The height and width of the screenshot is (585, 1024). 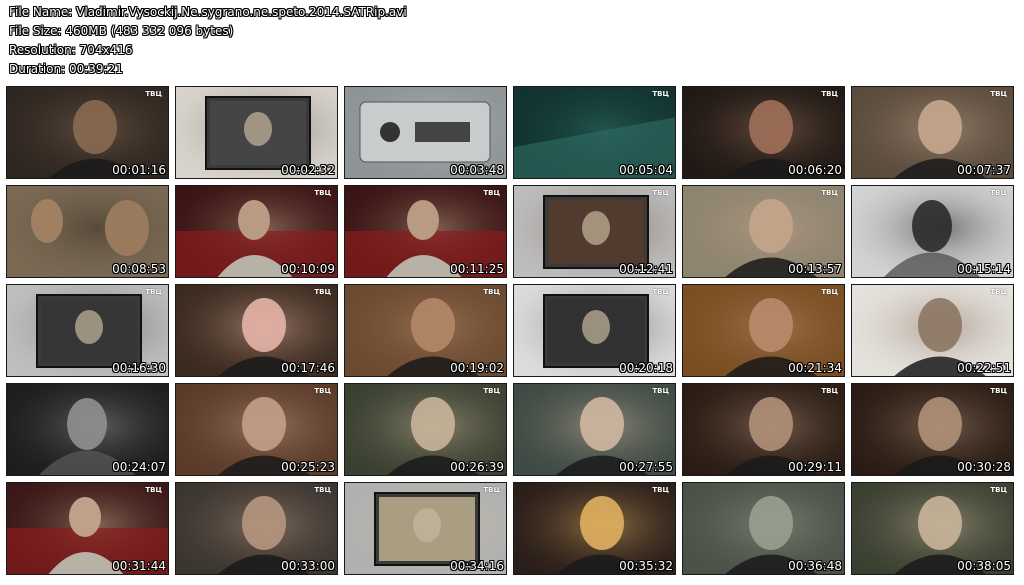 I want to click on thumbnail: ТВЦ 00:33:00, so click(x=256, y=528).